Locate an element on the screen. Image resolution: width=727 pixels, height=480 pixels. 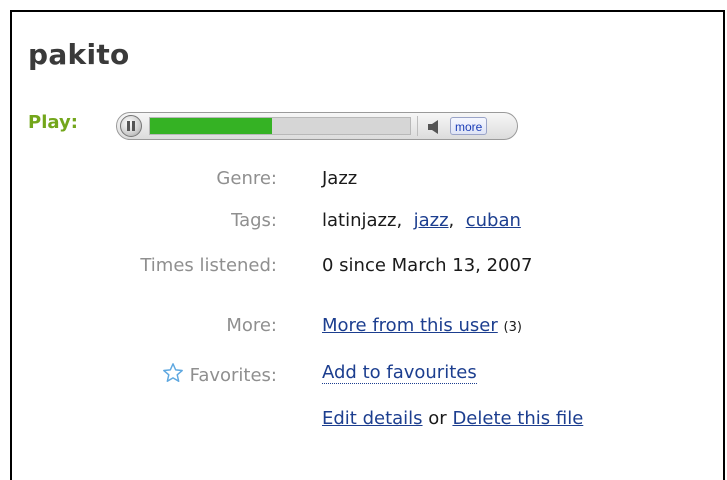
tags-value: latinjazz, jazz, cuban is located at coordinates (421, 220).